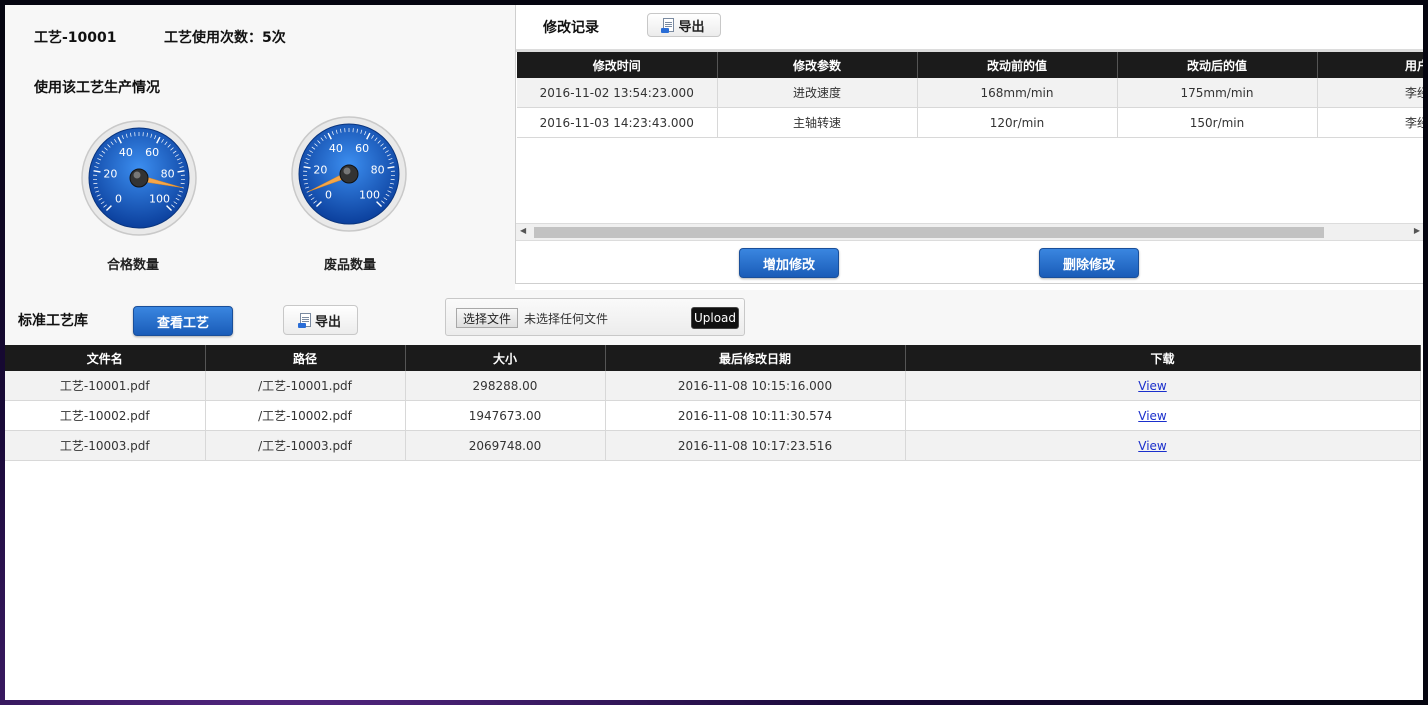  I want to click on column-header: 修改参数, so click(817, 65).